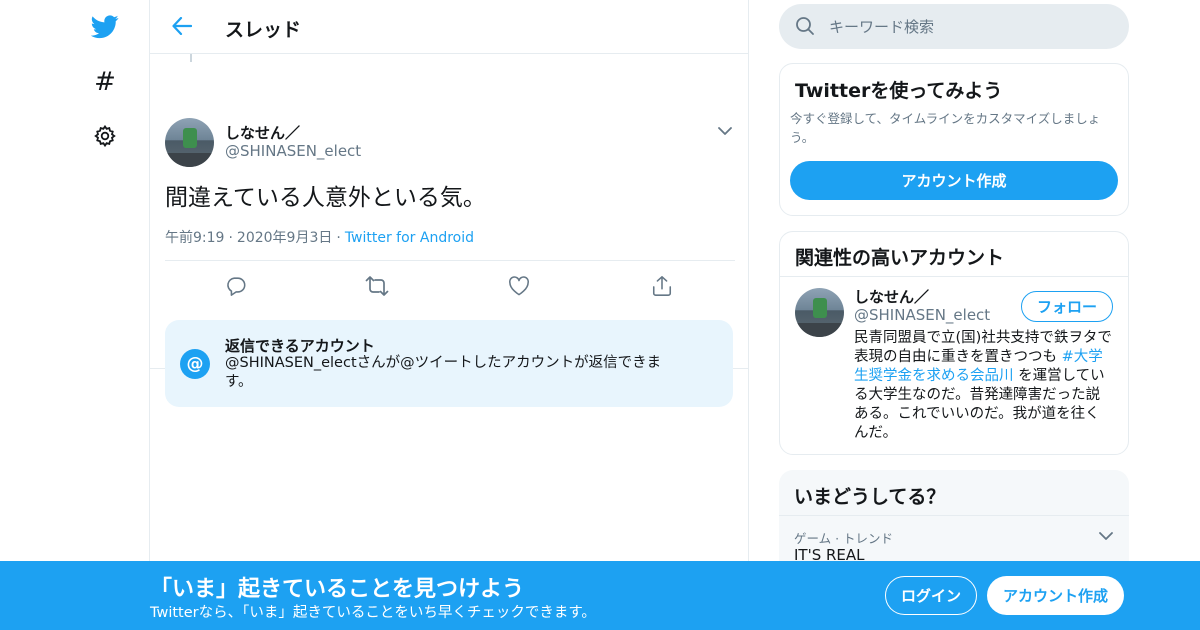  Describe the element at coordinates (1055, 595) in the screenshot. I see `banner-signup-button: アカウント作成` at that location.